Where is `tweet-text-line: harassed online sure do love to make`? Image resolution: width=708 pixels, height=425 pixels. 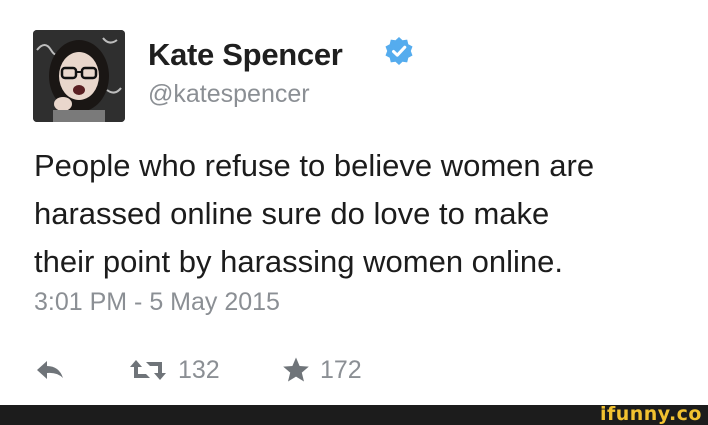 tweet-text-line: harassed online sure do love to make is located at coordinates (292, 213).